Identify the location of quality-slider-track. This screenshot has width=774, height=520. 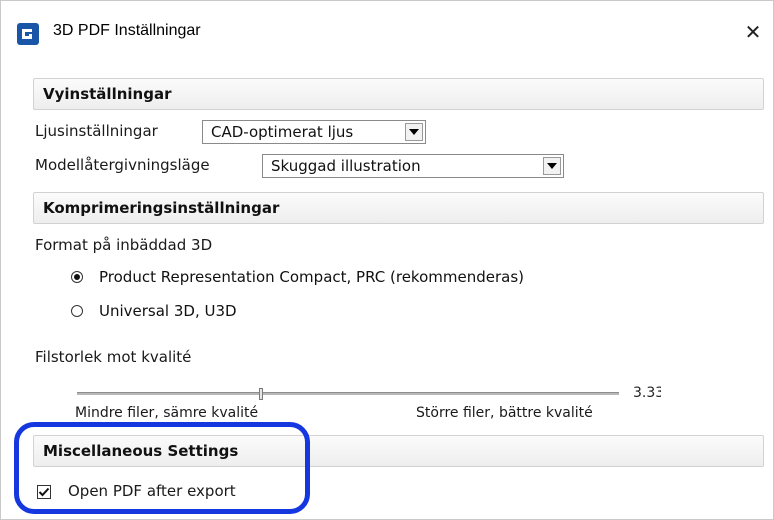
(348, 393).